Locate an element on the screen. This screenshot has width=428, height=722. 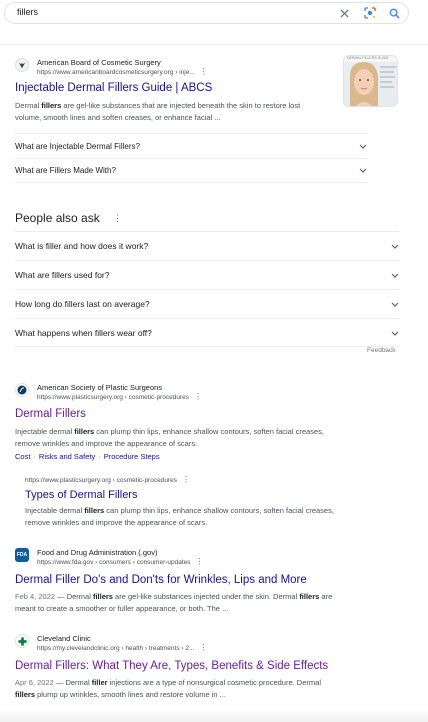
paa-question: What is filler and how does it work? is located at coordinates (207, 245).